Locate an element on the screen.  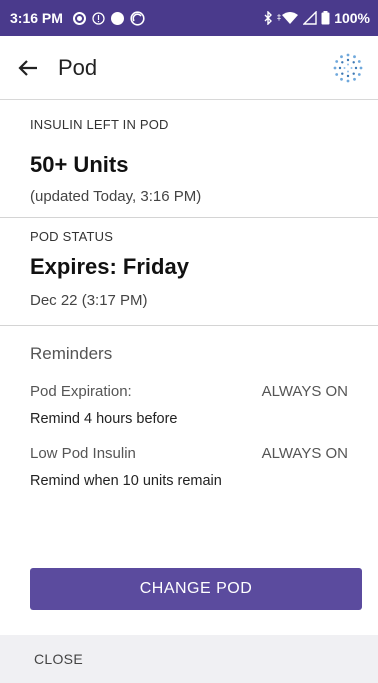
wifi-icon: ‡ is located at coordinates (288, 18).